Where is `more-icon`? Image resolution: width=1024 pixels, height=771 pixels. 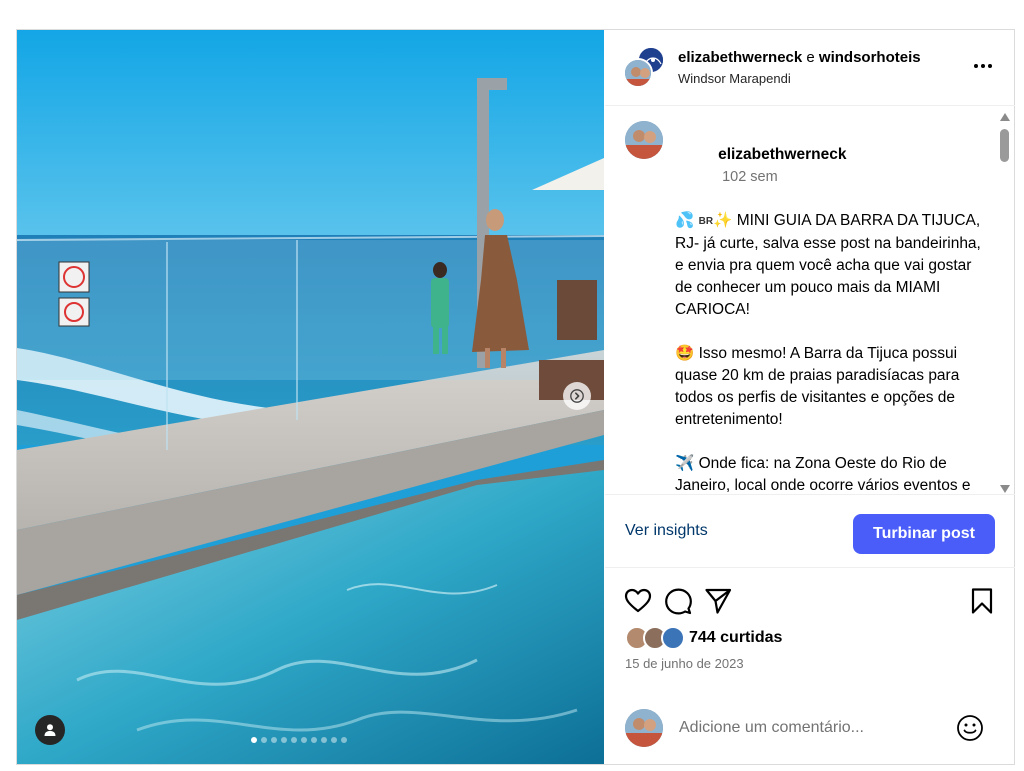 more-icon is located at coordinates (976, 66).